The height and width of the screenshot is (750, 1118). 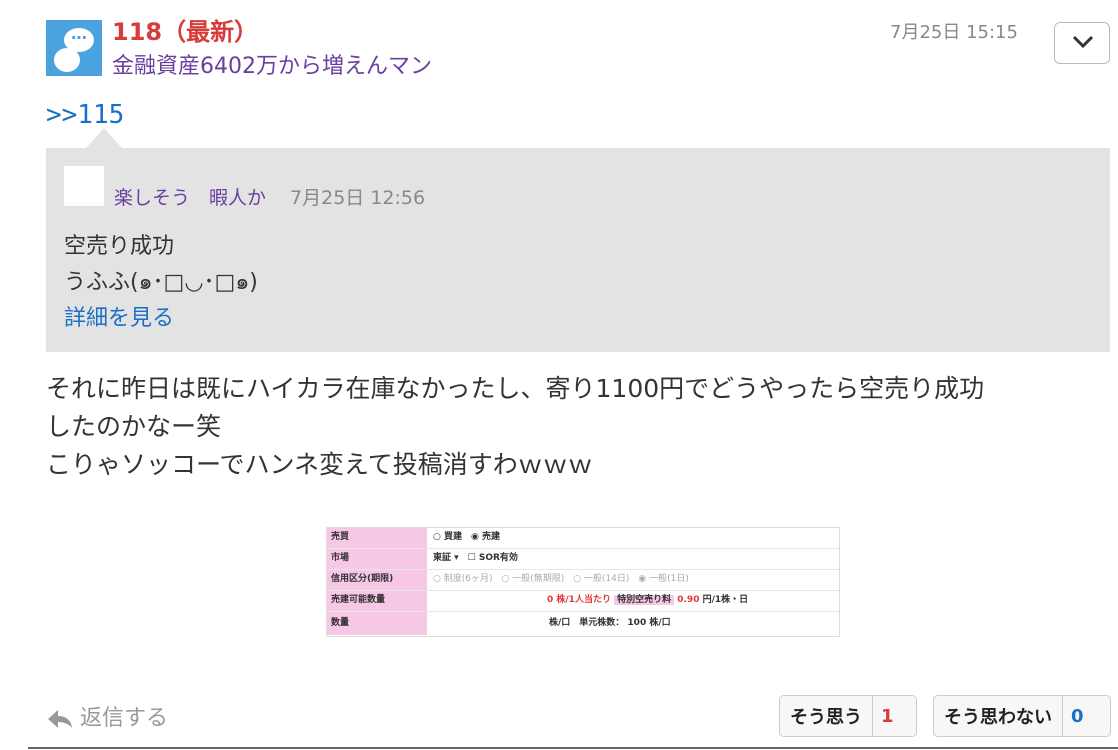 I want to click on quote-avatar, so click(x=84, y=186).